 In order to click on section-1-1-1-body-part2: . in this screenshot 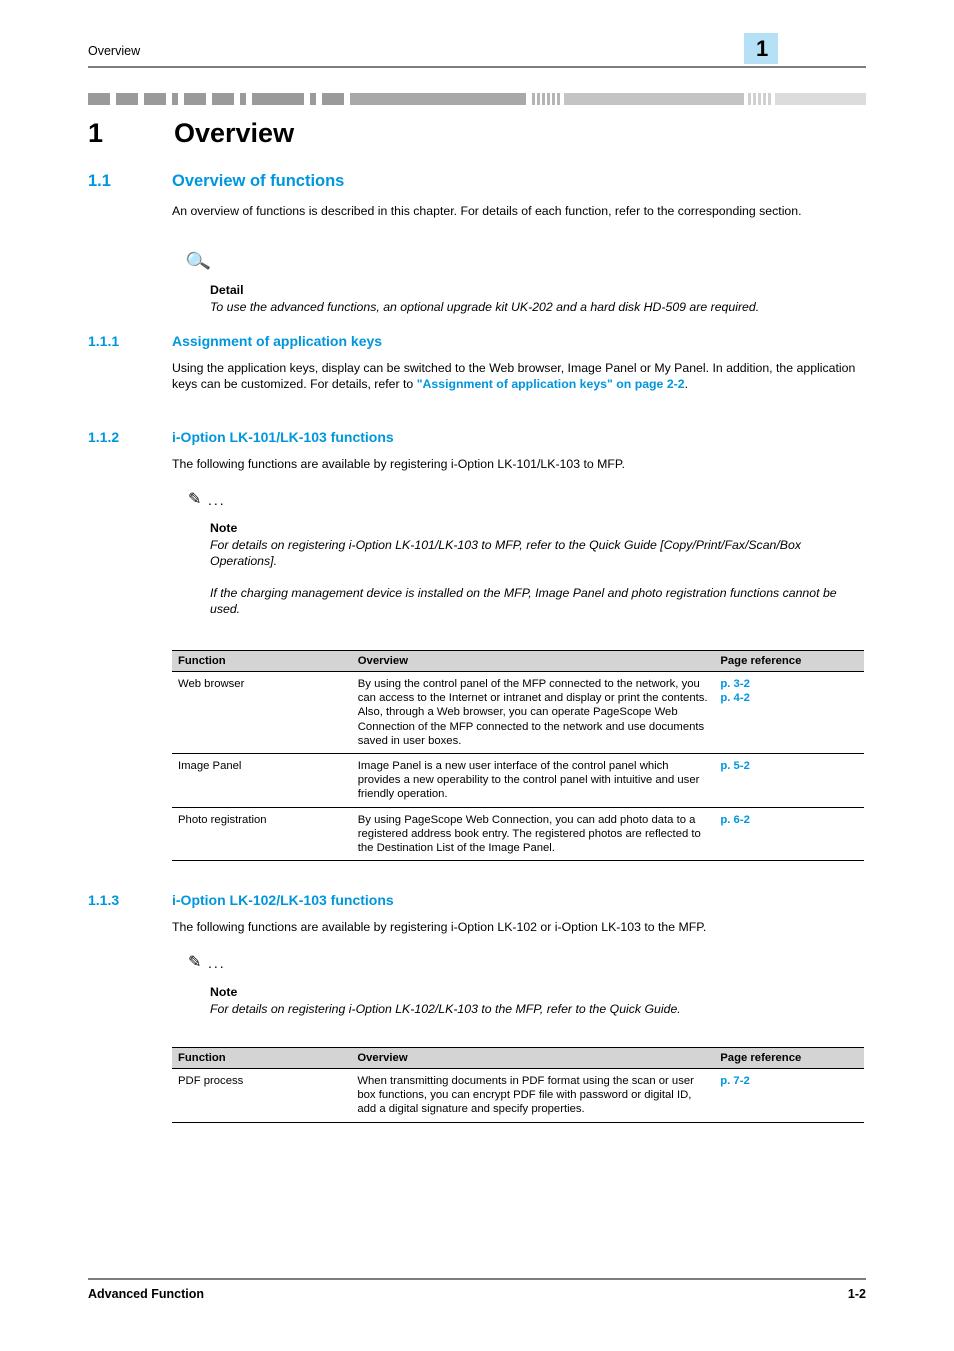, I will do `click(686, 384)`.